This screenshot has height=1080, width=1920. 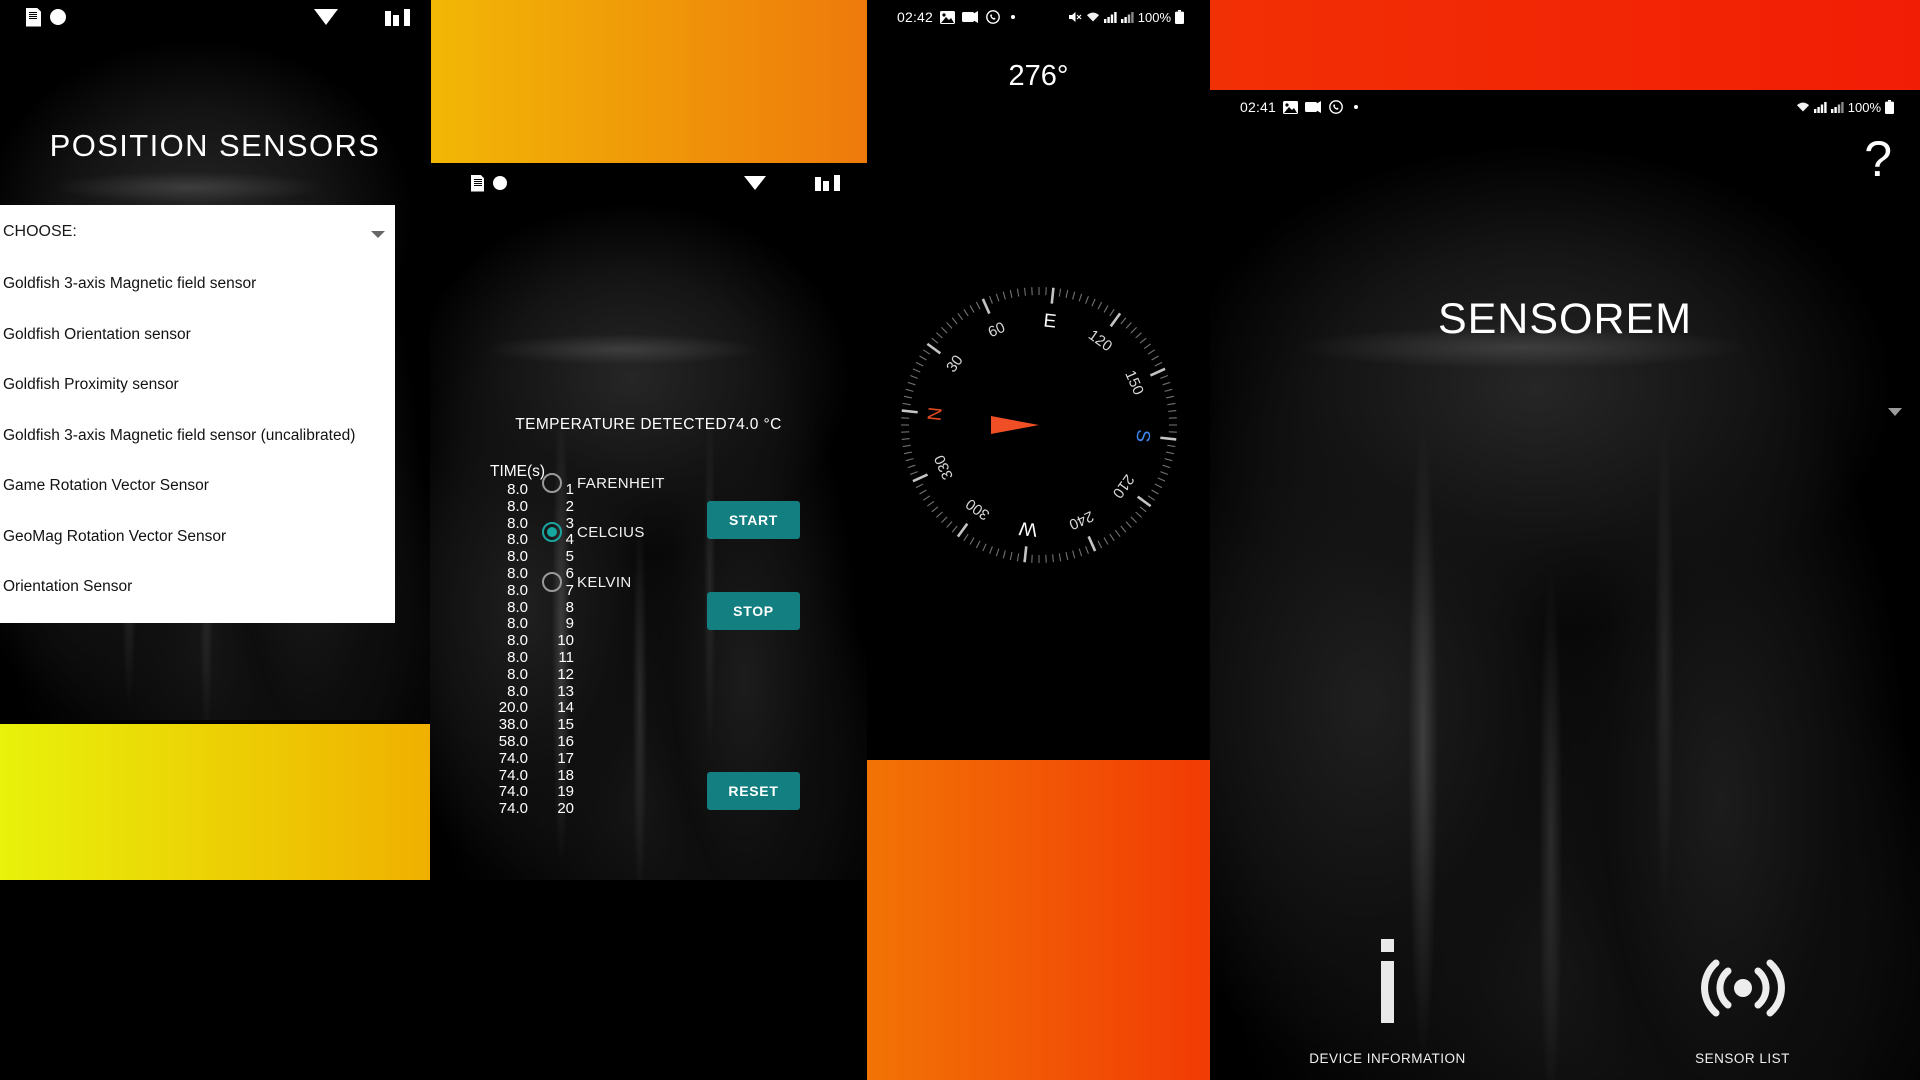 What do you see at coordinates (1387, 980) in the screenshot?
I see `nav-device-information: DEVICE INFORMATION` at bounding box center [1387, 980].